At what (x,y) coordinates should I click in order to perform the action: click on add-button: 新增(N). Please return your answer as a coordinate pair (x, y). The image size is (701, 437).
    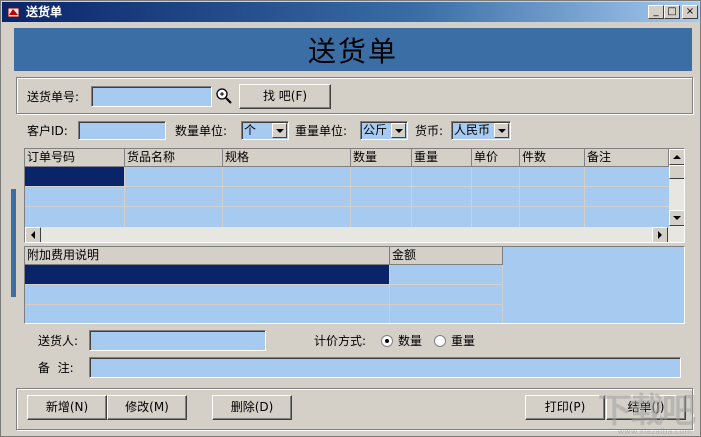
    Looking at the image, I should click on (67, 407).